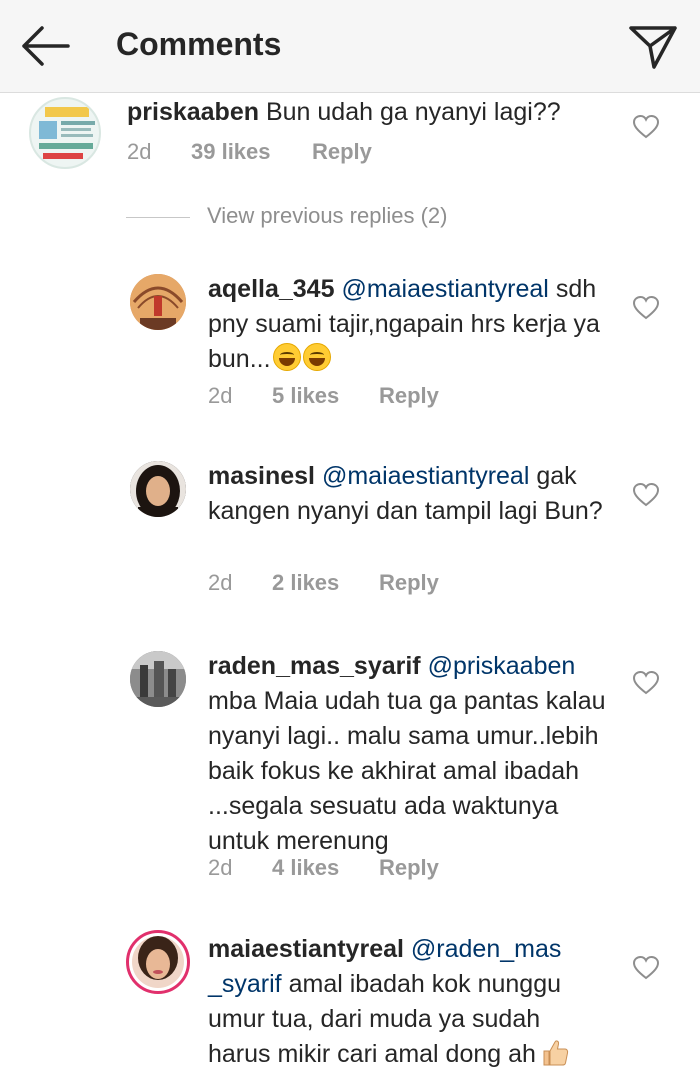 This screenshot has width=700, height=1079. What do you see at coordinates (305, 868) in the screenshot?
I see `likes-count: 4 likes` at bounding box center [305, 868].